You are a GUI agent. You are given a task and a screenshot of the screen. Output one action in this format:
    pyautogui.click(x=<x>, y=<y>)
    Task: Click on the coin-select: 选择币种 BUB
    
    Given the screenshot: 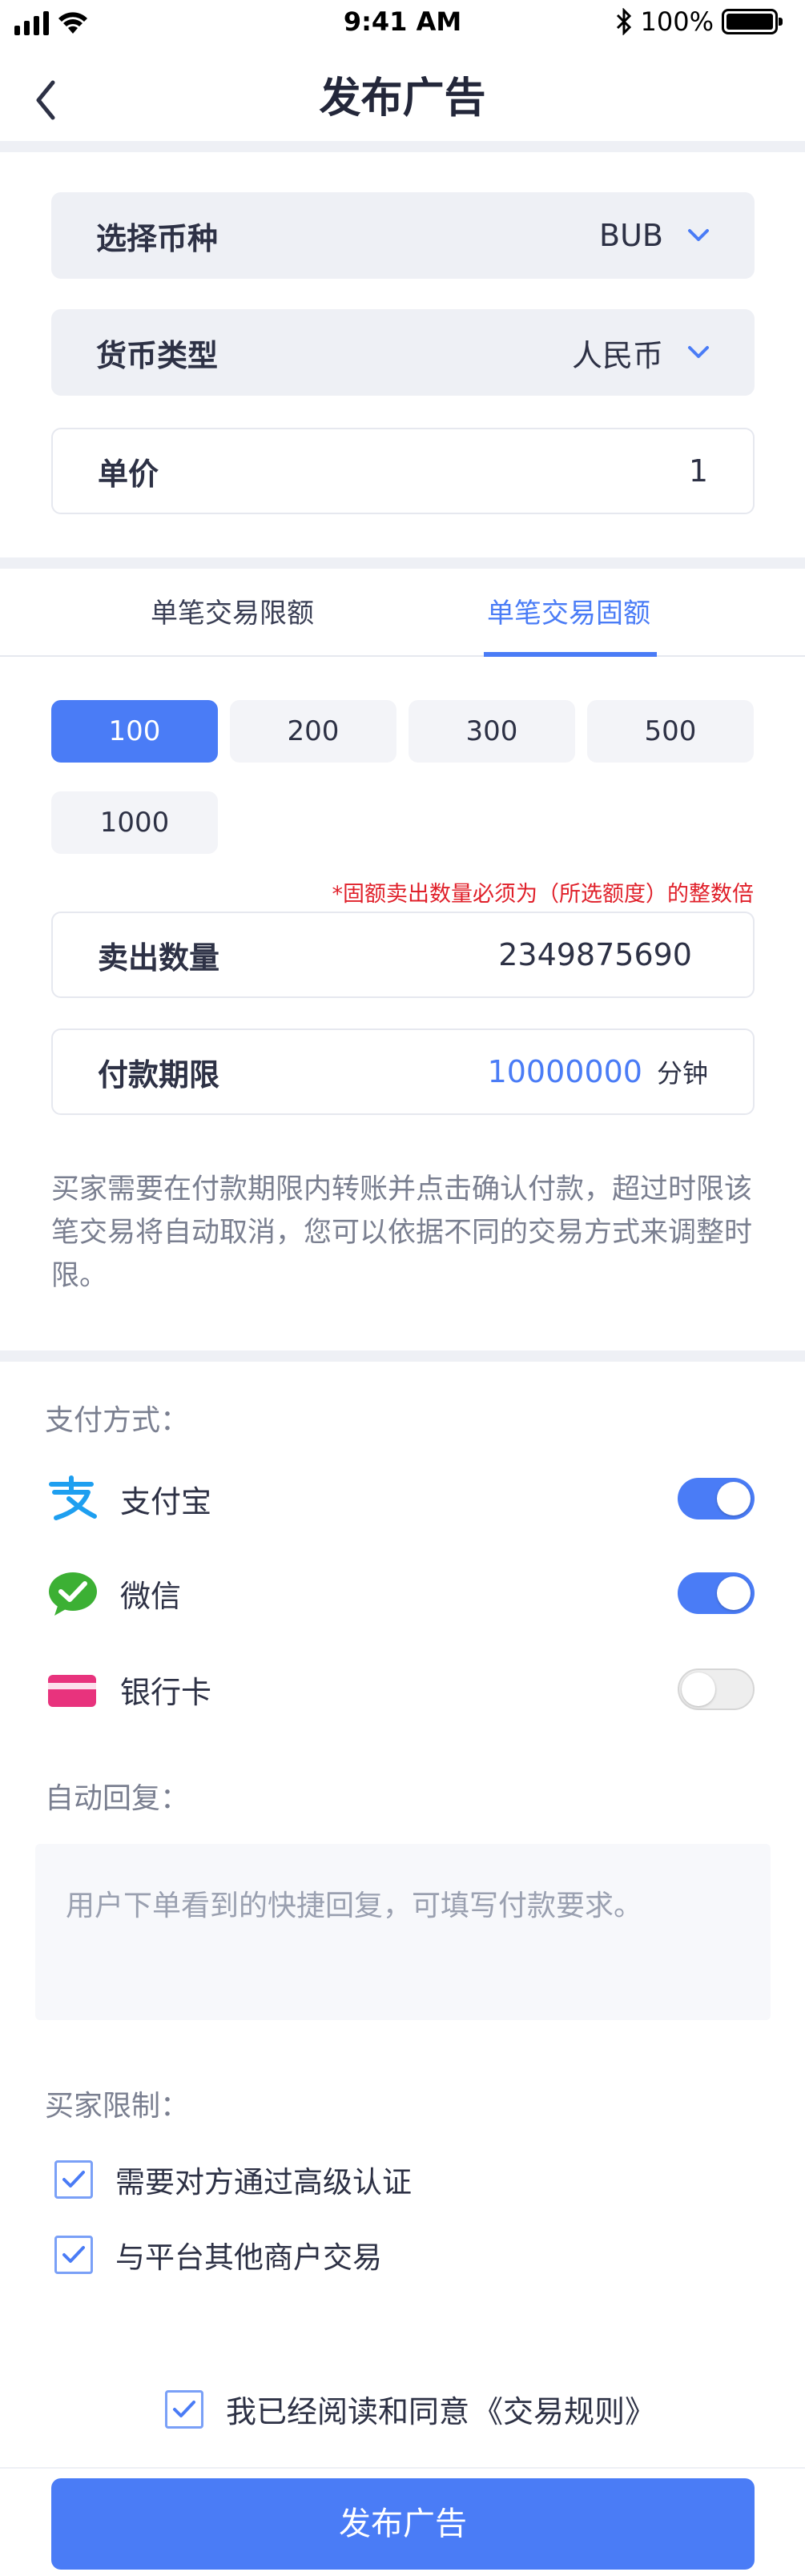 What is the action you would take?
    pyautogui.click(x=403, y=235)
    